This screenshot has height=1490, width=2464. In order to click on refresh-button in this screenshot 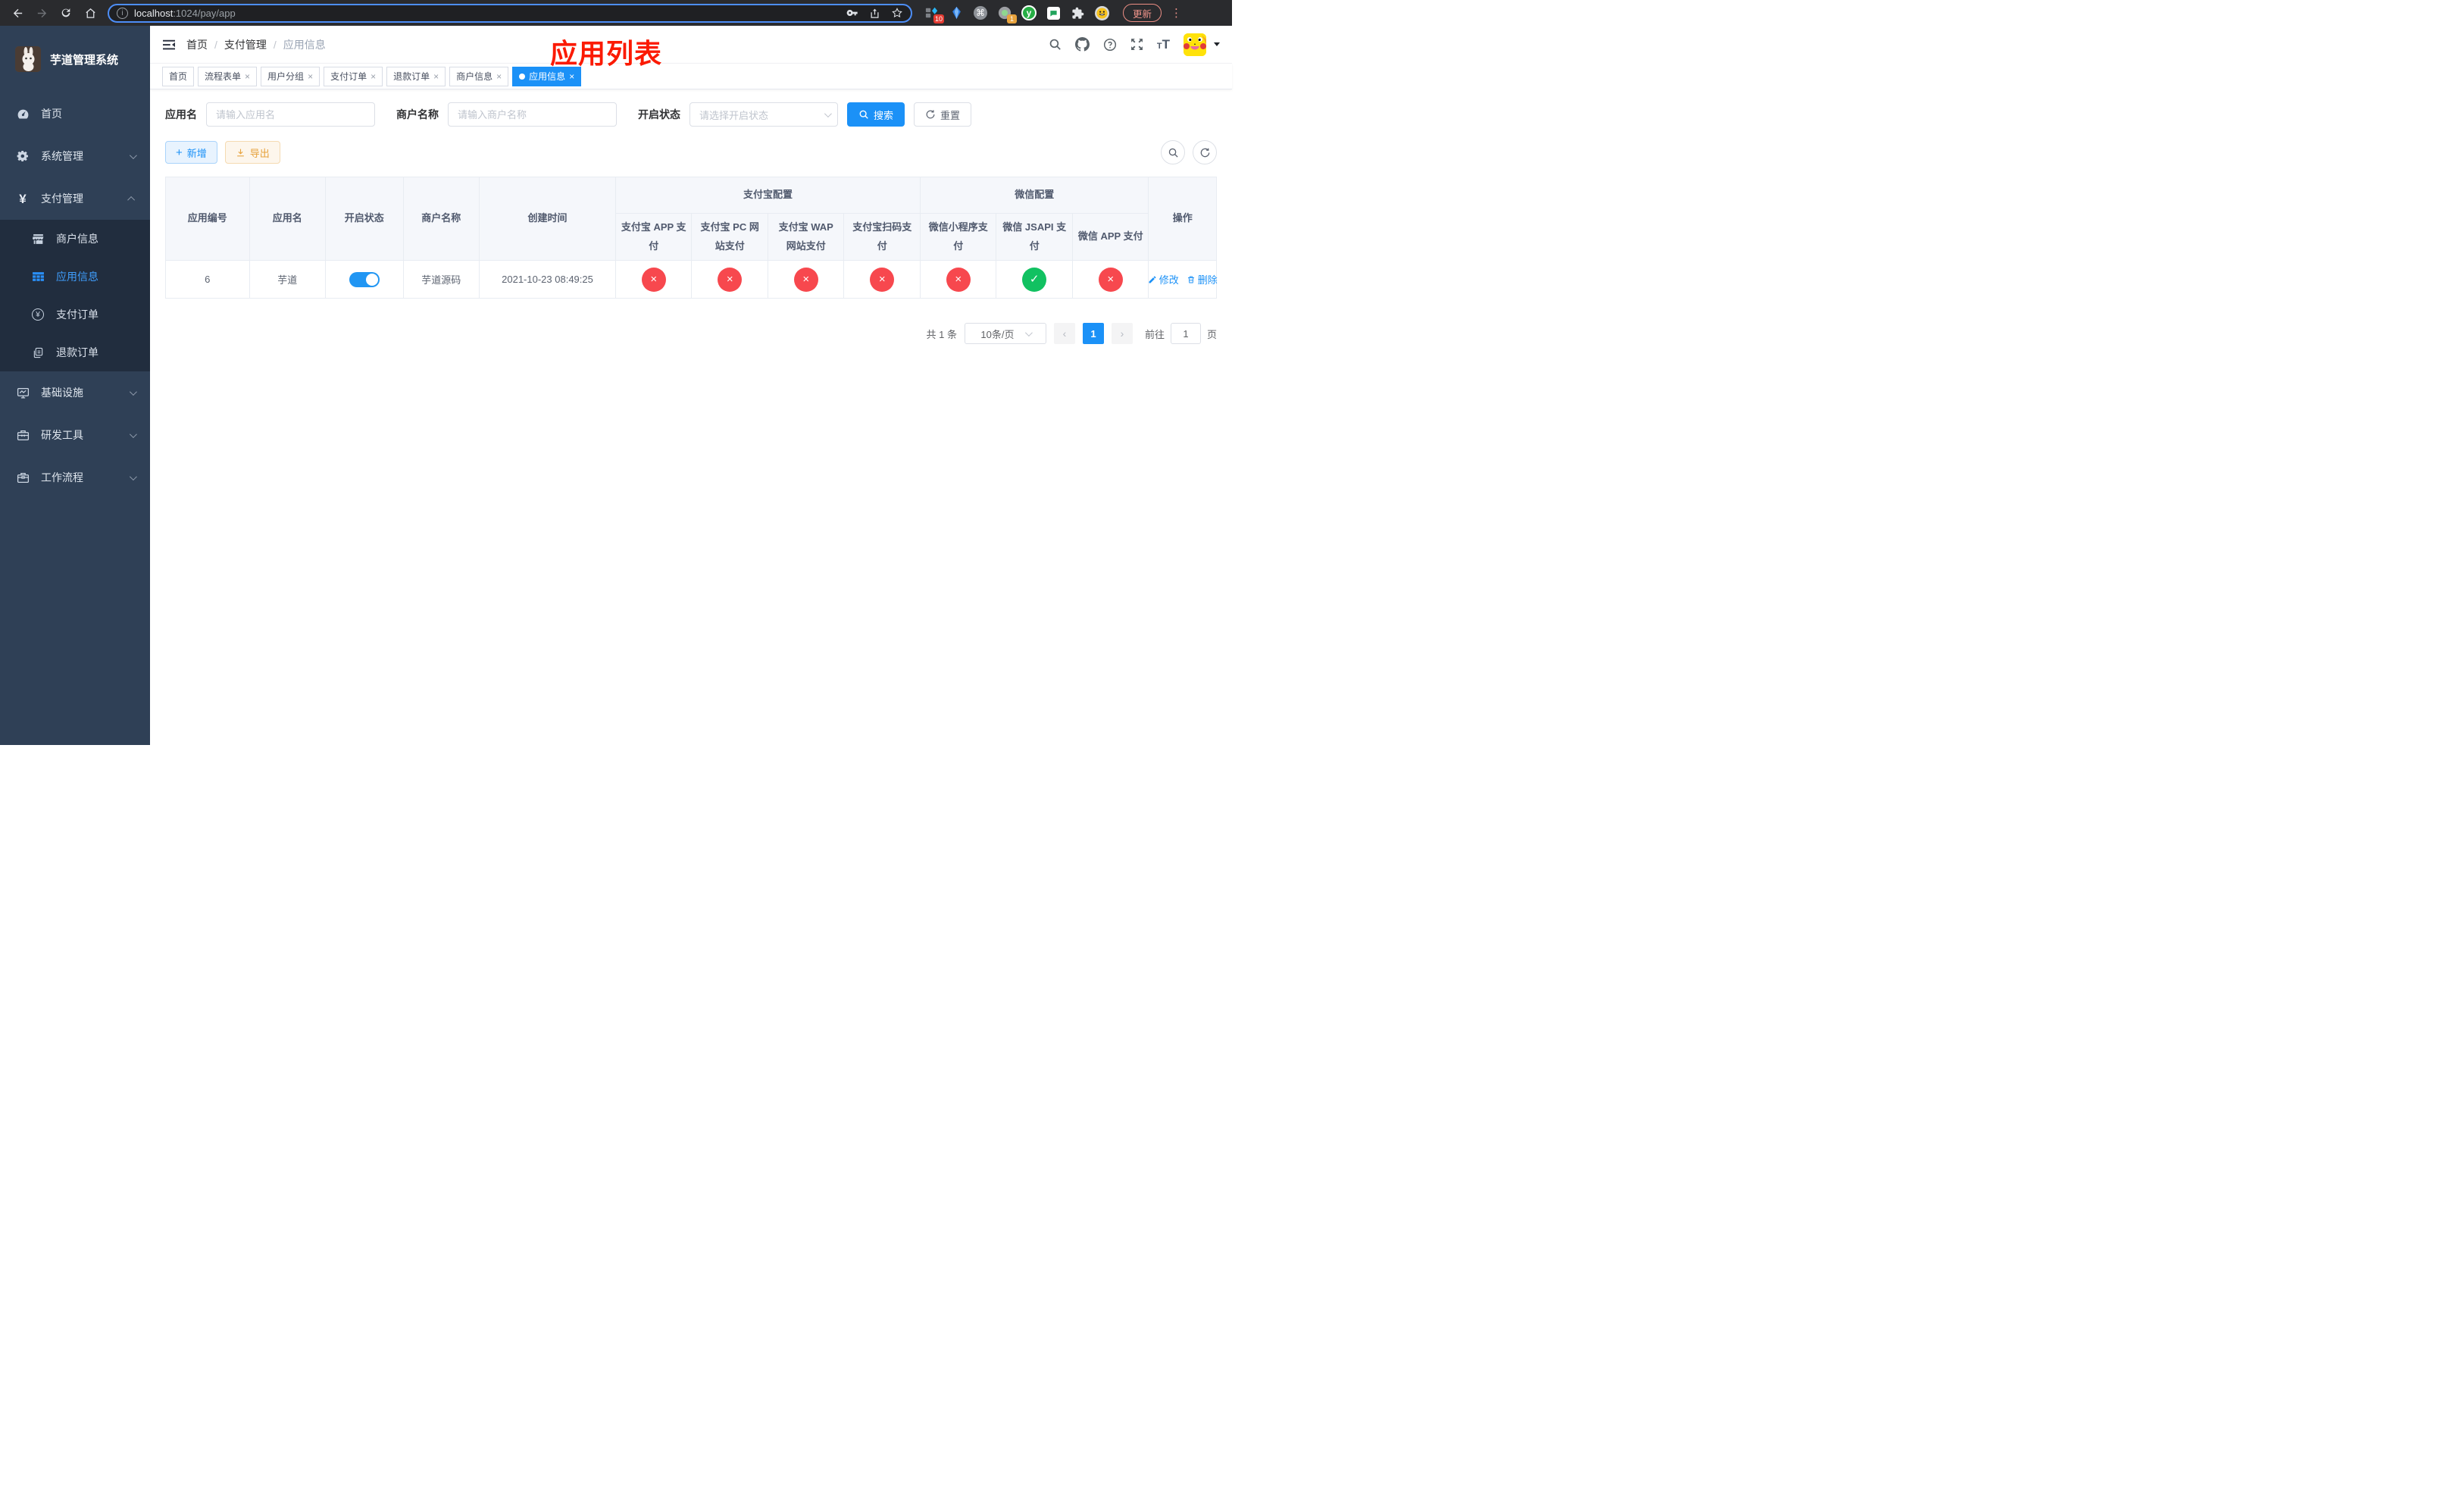, I will do `click(1205, 152)`.